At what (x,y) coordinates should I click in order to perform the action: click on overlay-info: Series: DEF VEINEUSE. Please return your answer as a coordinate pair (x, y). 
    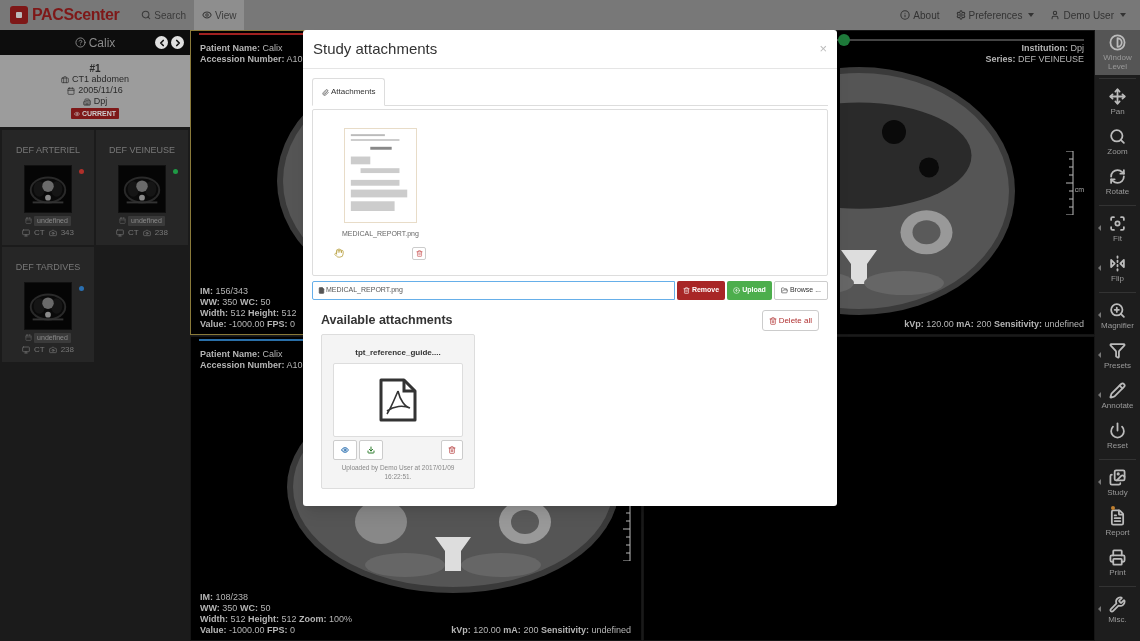
    Looking at the image, I should click on (1034, 59).